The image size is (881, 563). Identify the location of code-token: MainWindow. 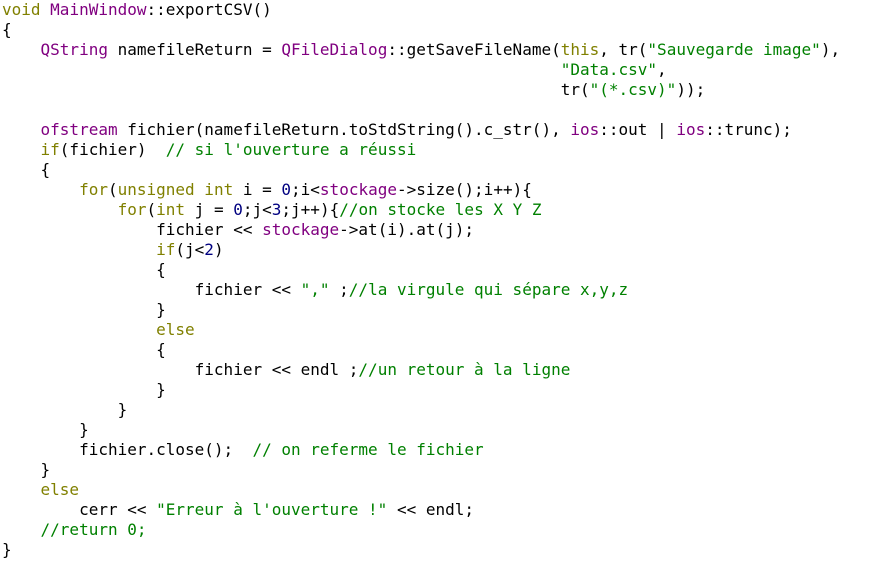
(98, 9).